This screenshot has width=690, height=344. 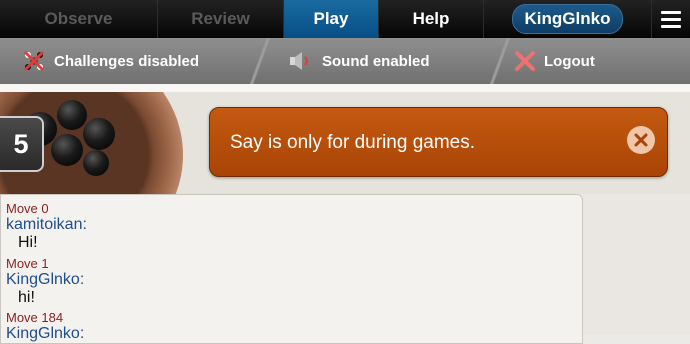 I want to click on top-nav: Observe Review Play Help KingGlnko, so click(x=345, y=19).